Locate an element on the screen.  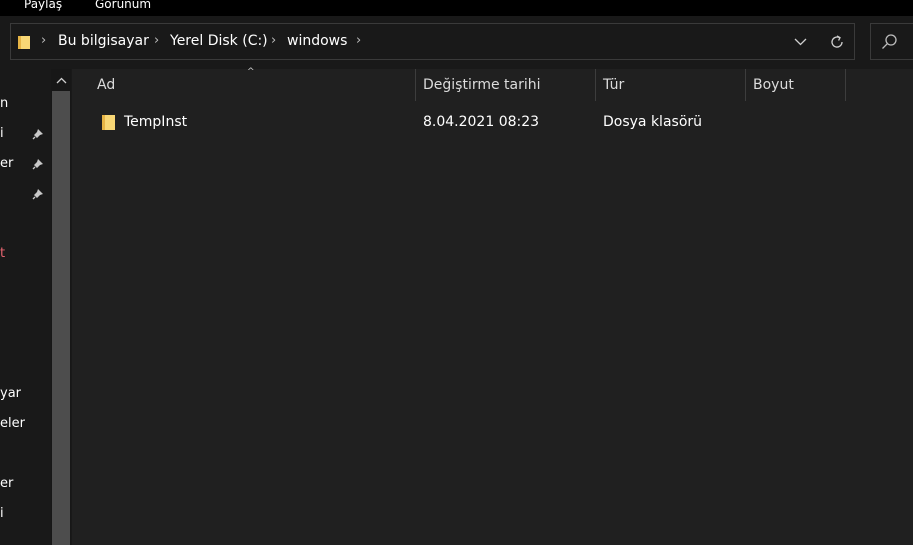
breadcrumb-local-disk: Yerel Disk (C:) is located at coordinates (219, 41).